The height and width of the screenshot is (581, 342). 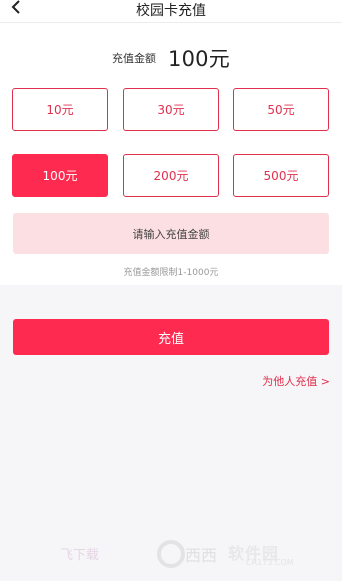 What do you see at coordinates (60, 109) in the screenshot?
I see `amount-option-10: 10元` at bounding box center [60, 109].